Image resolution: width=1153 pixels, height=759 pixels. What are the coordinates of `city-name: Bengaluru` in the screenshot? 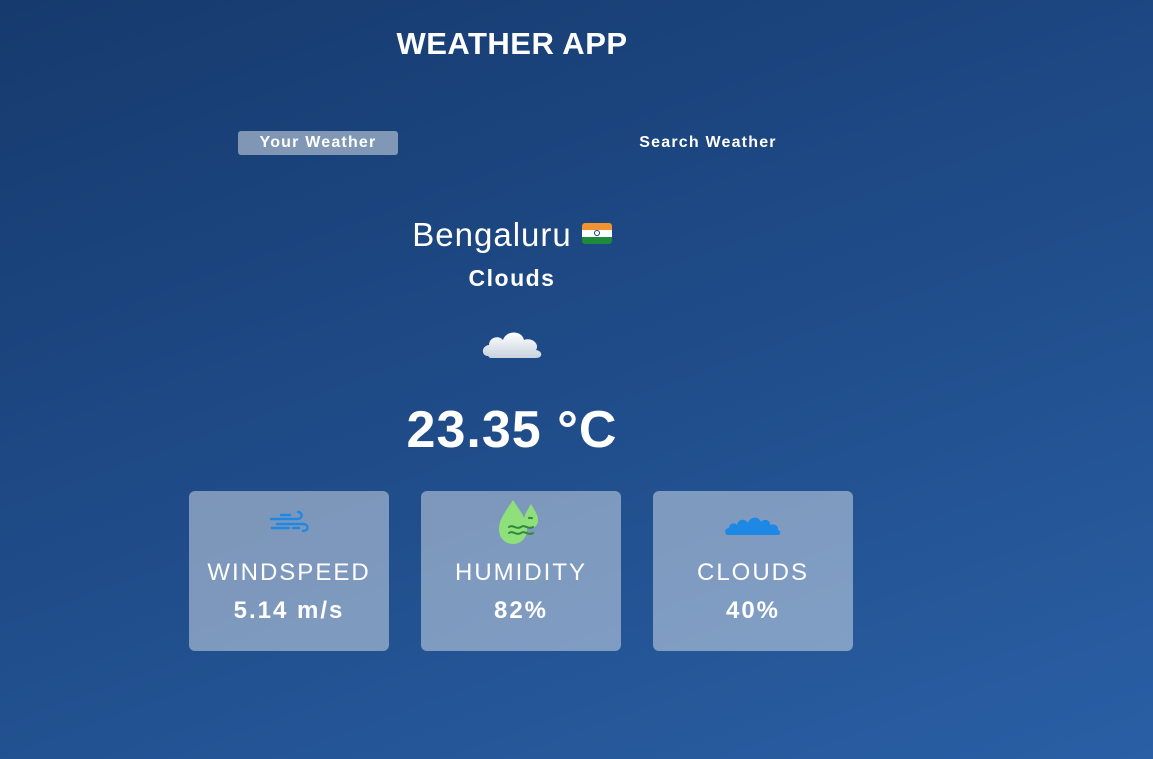 It's located at (492, 234).